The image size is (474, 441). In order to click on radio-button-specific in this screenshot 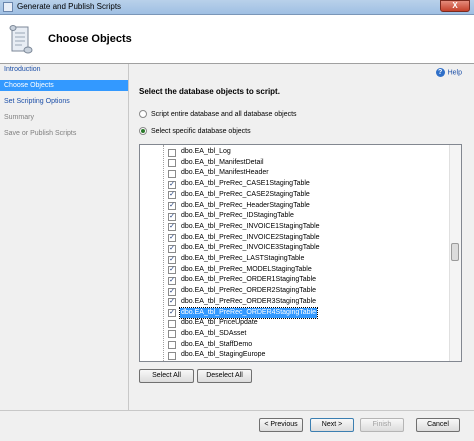, I will do `click(143, 131)`.